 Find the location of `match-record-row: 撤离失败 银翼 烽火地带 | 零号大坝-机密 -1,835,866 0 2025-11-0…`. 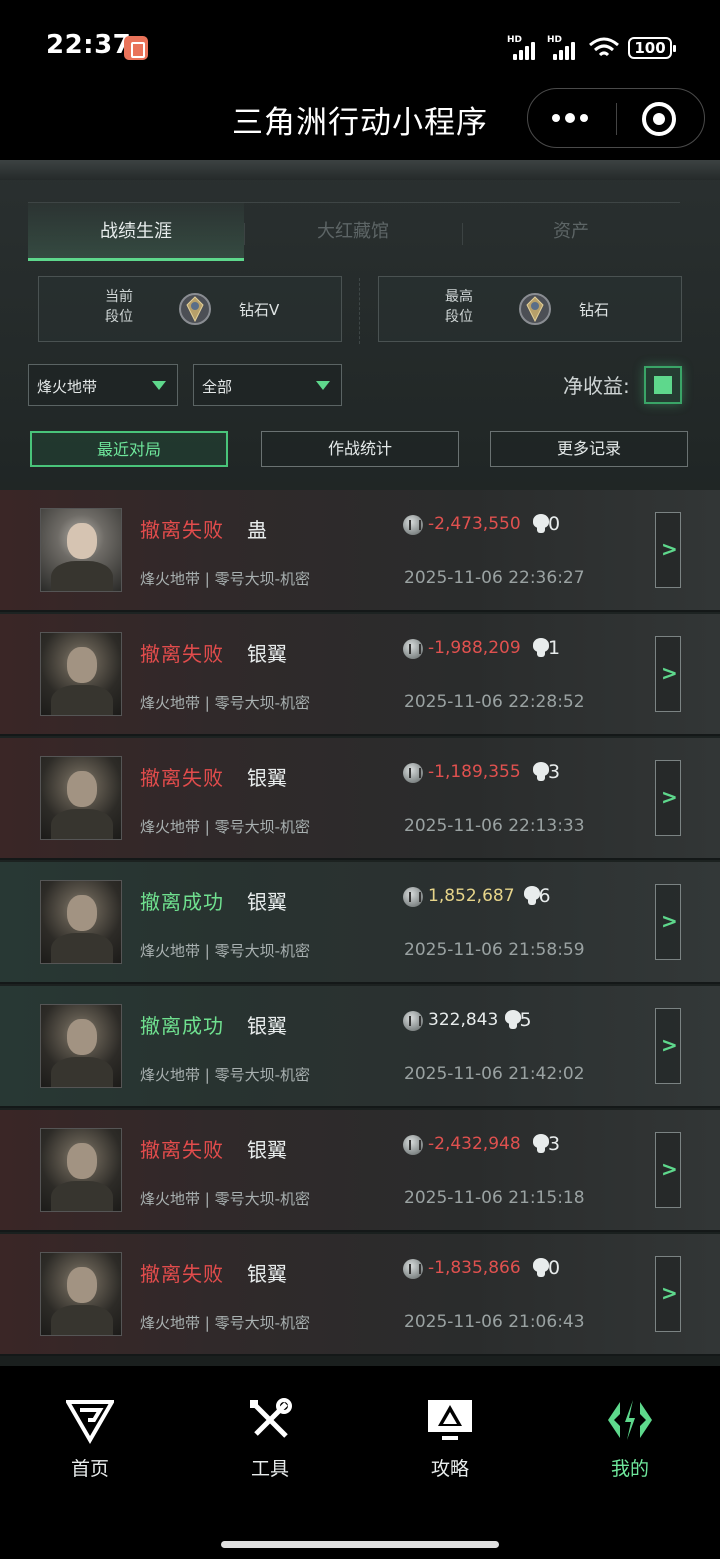

match-record-row: 撤离失败 银翼 烽火地带 | 零号大坝-机密 -1,835,866 0 2025-11-0… is located at coordinates (360, 1295).